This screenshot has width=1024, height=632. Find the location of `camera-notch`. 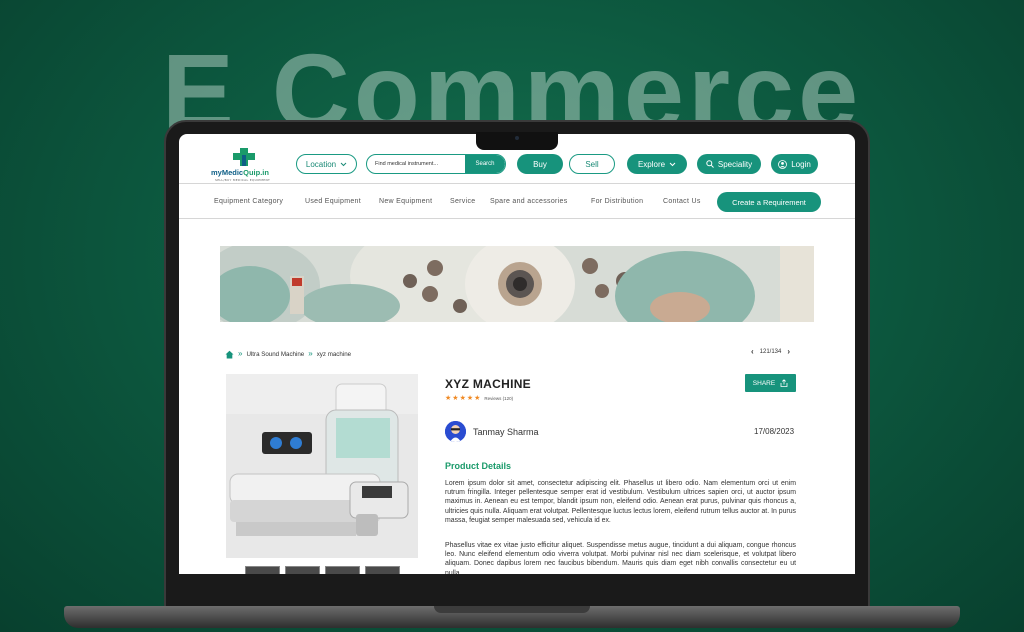

camera-notch is located at coordinates (517, 141).